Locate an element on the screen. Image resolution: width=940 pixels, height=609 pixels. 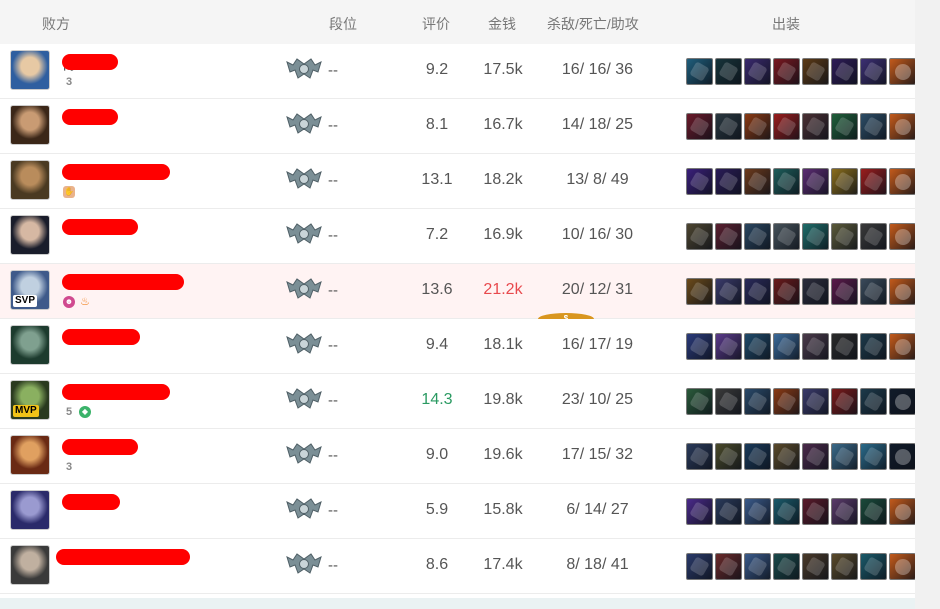
champion-avatar: SVP is located at coordinates (30, 290).